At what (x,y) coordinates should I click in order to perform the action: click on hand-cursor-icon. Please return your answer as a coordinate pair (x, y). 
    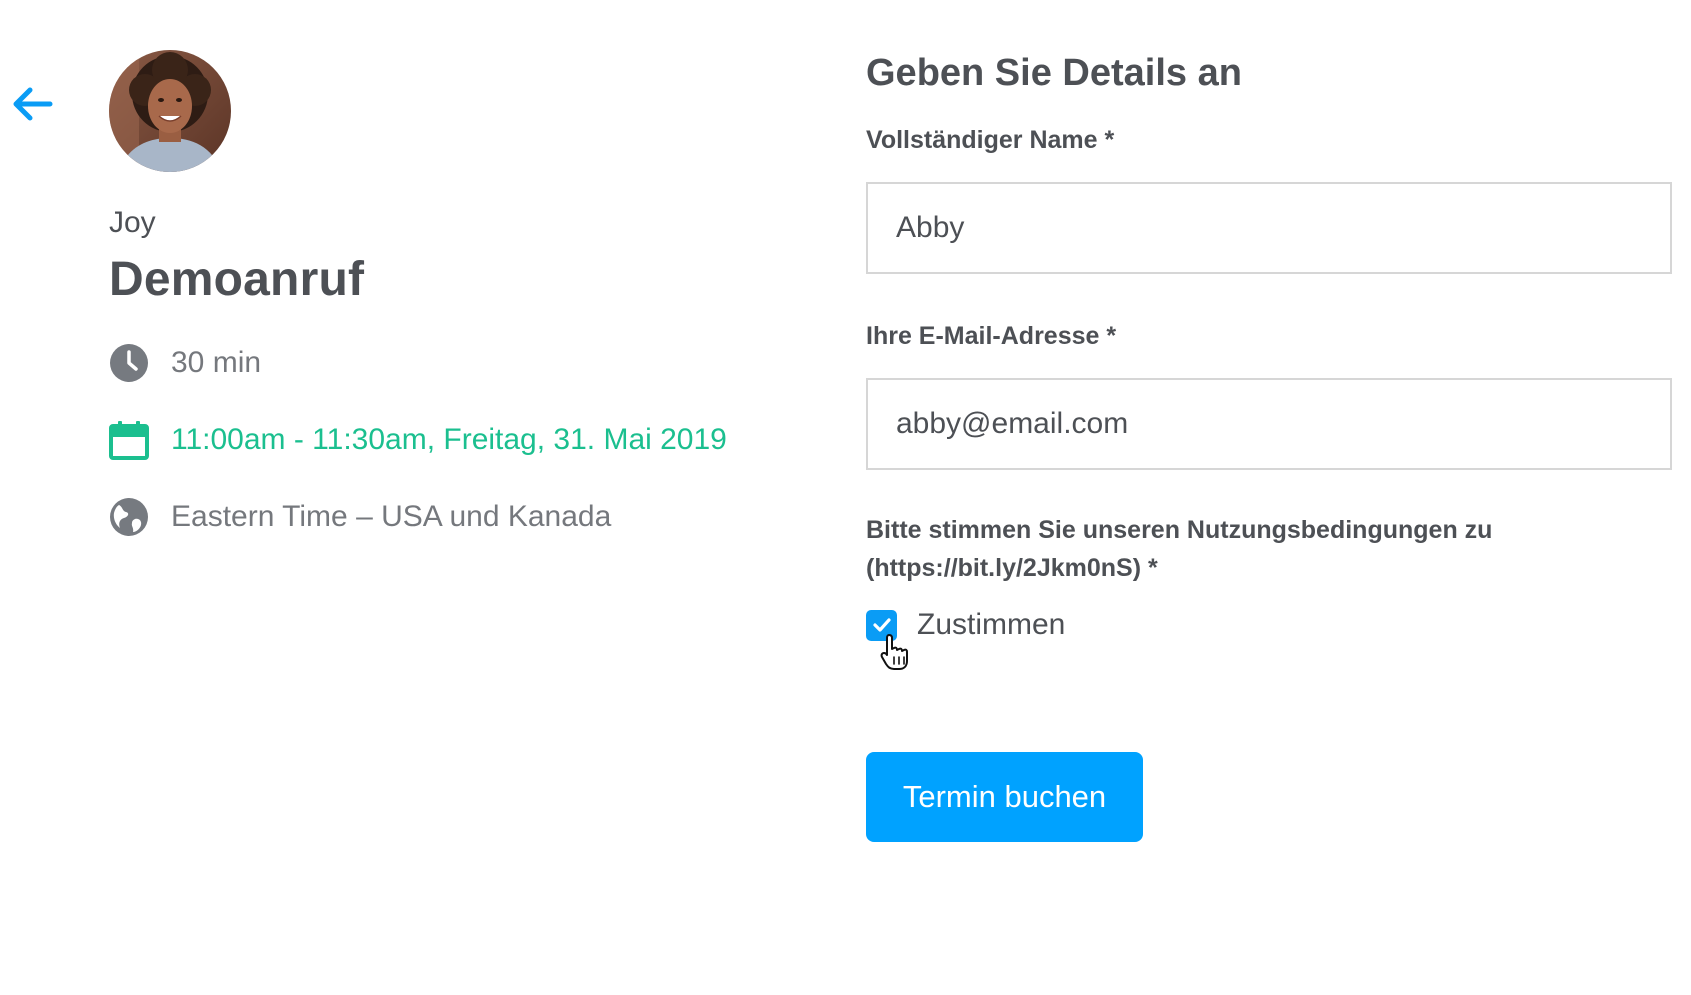
    Looking at the image, I should click on (894, 652).